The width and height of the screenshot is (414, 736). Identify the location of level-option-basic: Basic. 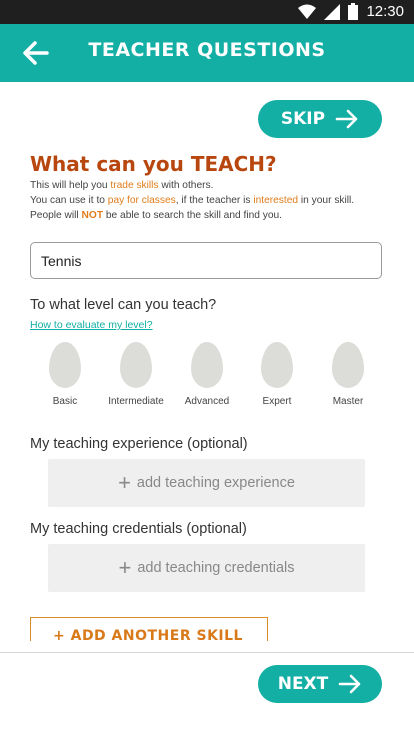
(65, 374).